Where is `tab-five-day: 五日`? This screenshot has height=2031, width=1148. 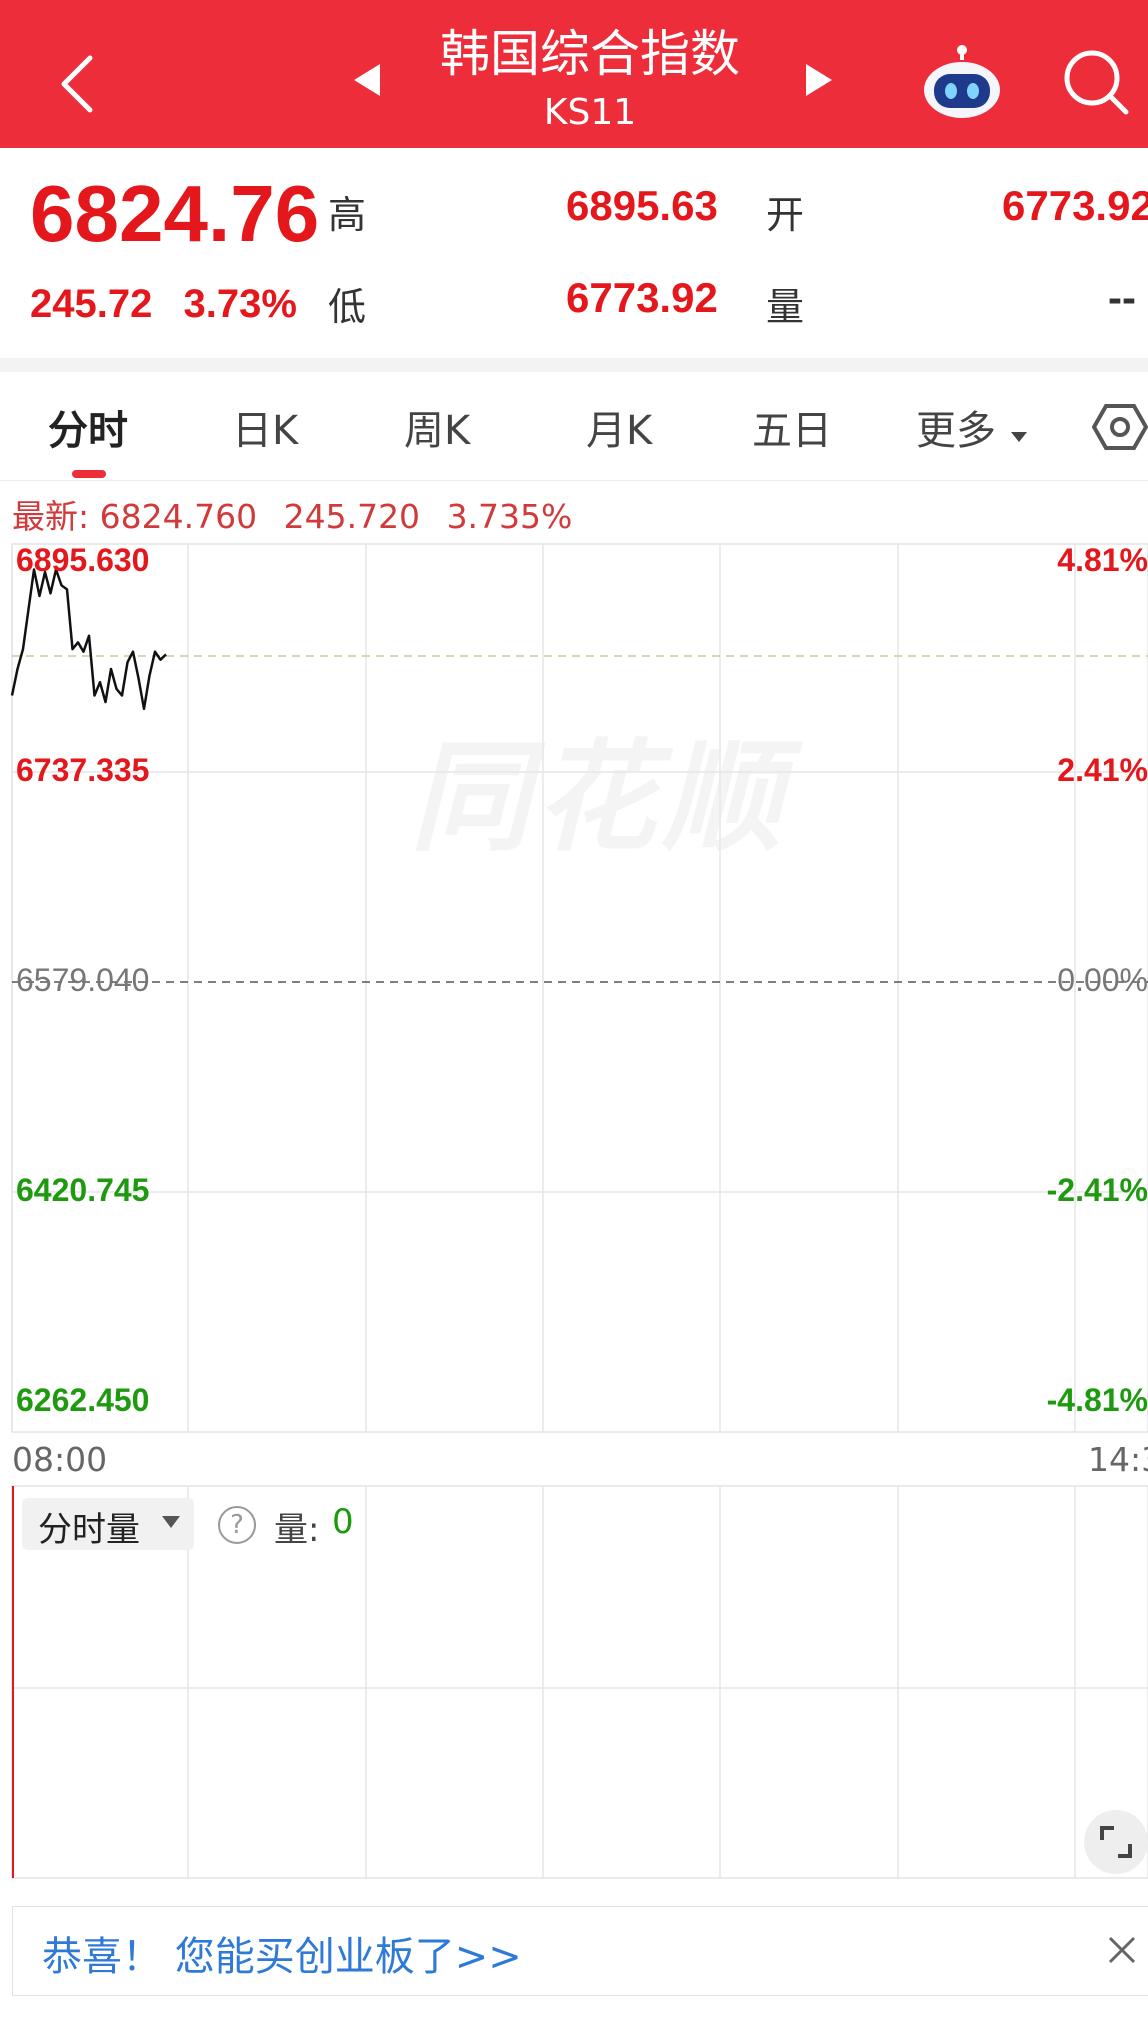
tab-five-day: 五日 is located at coordinates (792, 427).